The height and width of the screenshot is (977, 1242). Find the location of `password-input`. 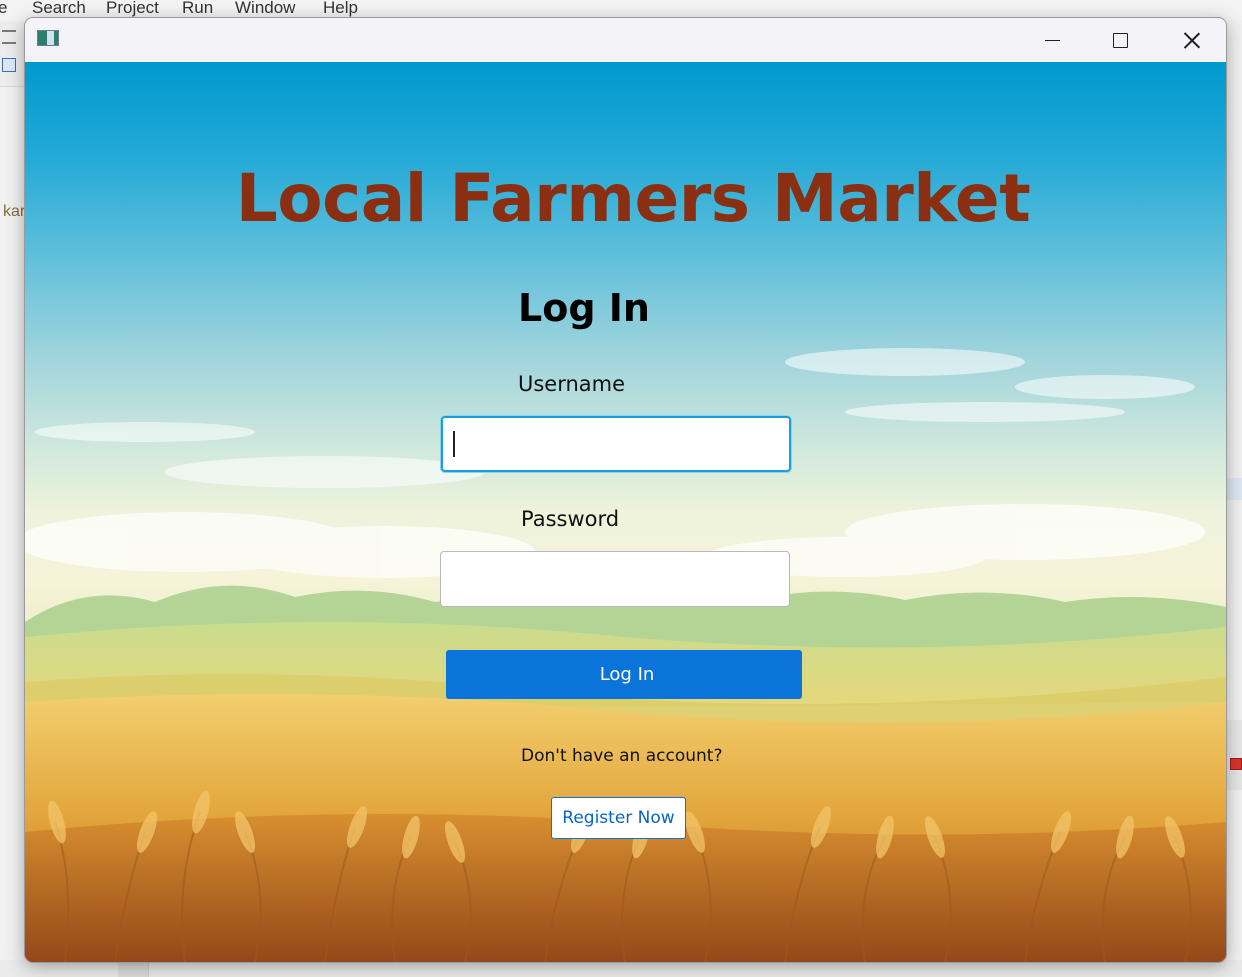

password-input is located at coordinates (615, 579).